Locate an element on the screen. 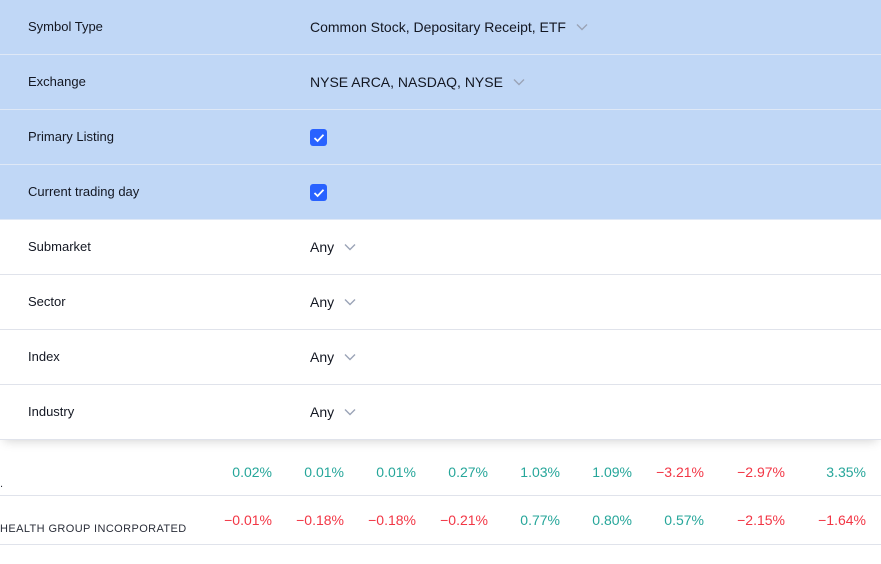  filter-row-index: Index Any is located at coordinates (440, 357).